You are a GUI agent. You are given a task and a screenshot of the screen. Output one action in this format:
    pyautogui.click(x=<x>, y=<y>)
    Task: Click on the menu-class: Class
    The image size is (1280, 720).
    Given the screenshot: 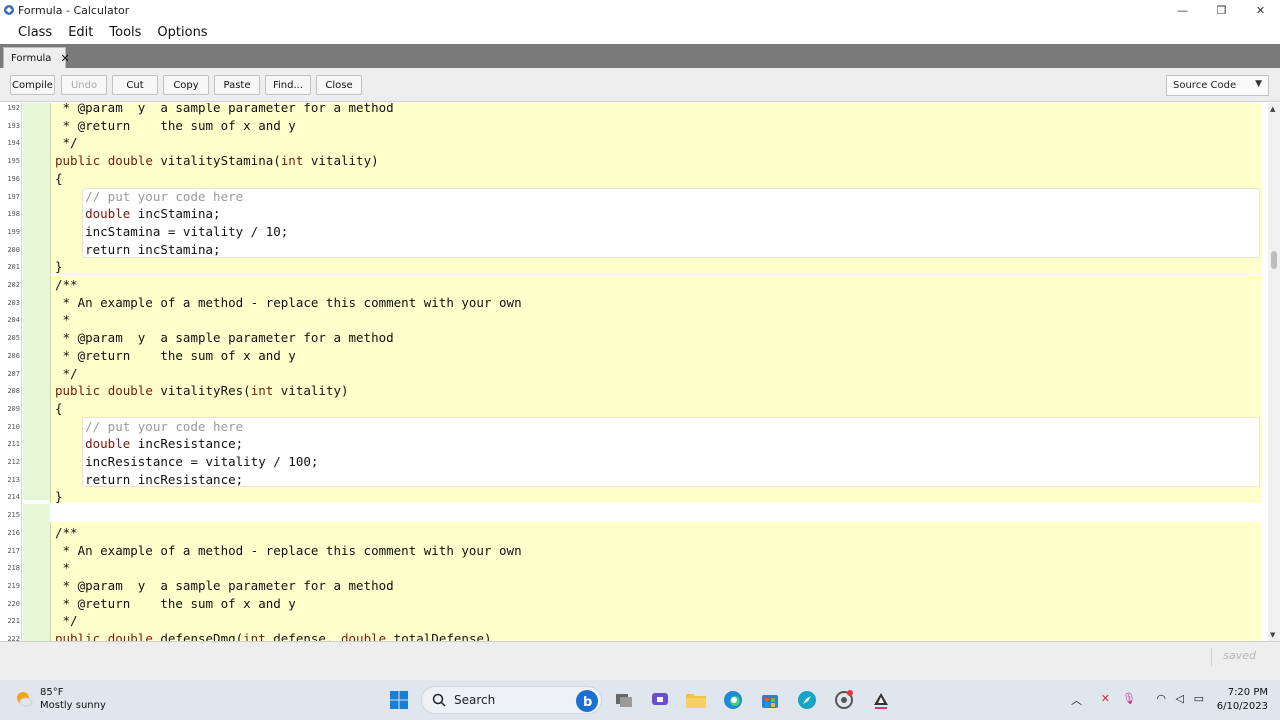 What is the action you would take?
    pyautogui.click(x=35, y=32)
    